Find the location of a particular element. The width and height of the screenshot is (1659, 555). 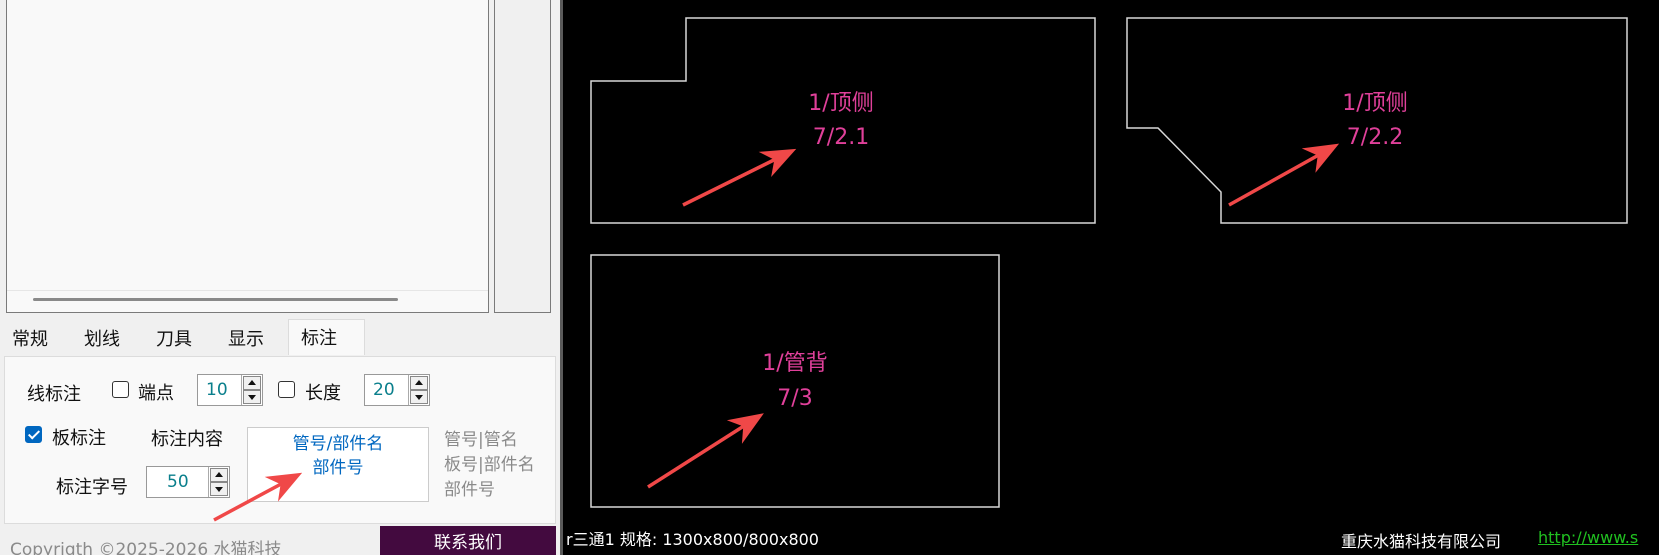

font-size-down-arrow-icon is located at coordinates (219, 489).